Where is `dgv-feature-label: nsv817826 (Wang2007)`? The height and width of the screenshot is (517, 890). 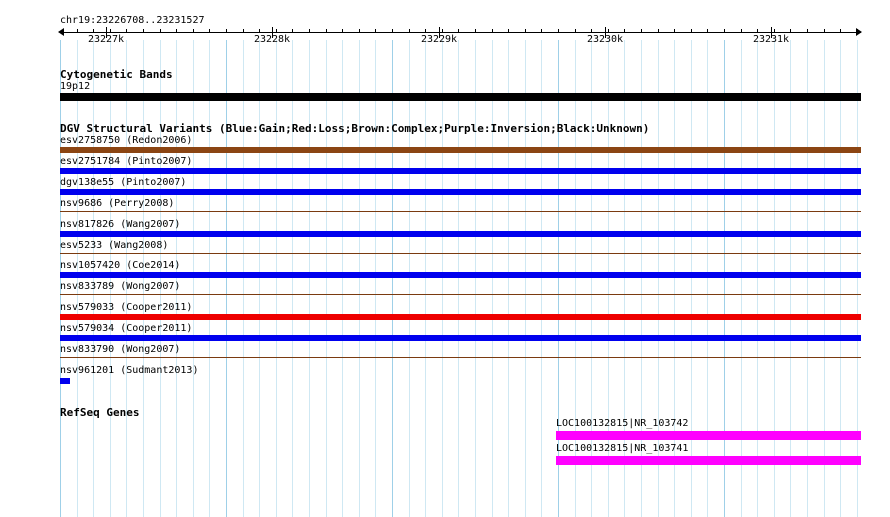
dgv-feature-label: nsv817826 (Wang2007) is located at coordinates (120, 225).